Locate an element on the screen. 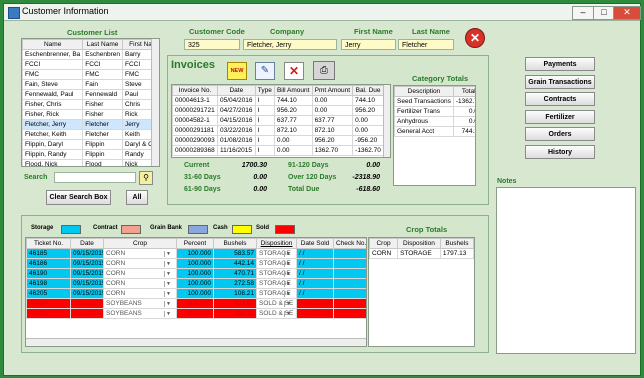 This screenshot has height=378, width=644. clear-search-button: Clear Search Box is located at coordinates (78, 197).